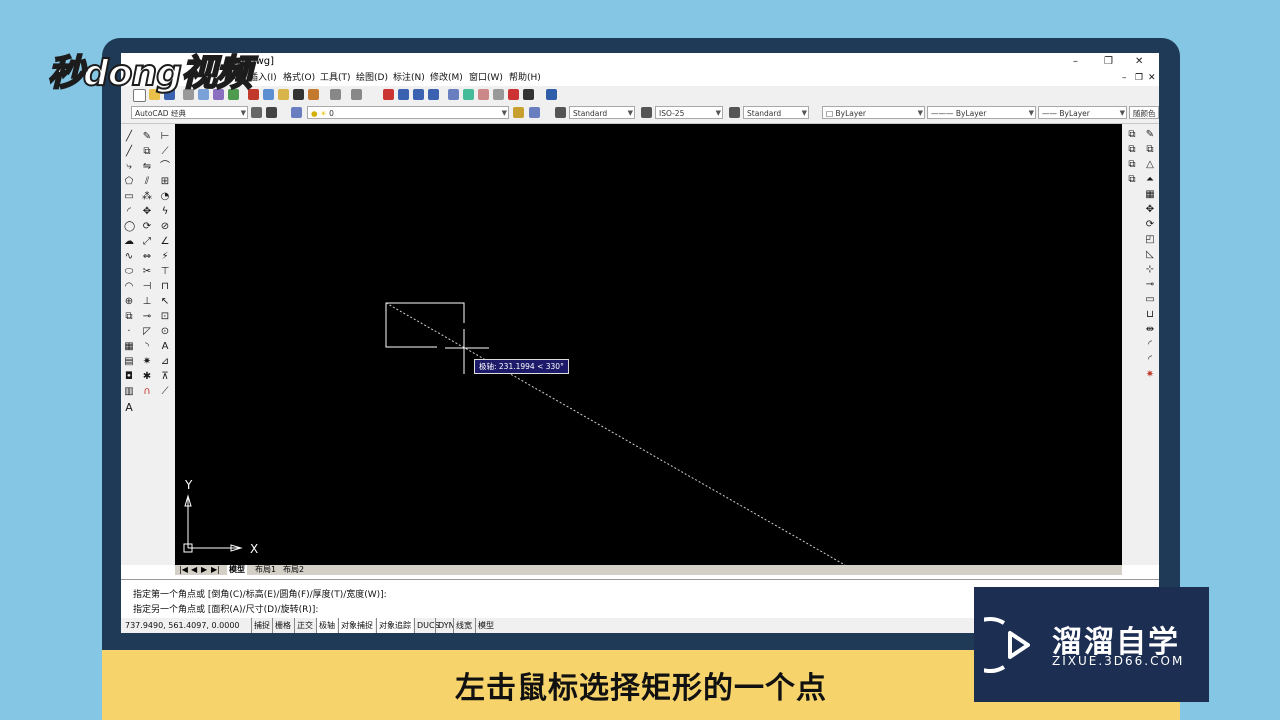 Image resolution: width=1280 pixels, height=720 pixels. What do you see at coordinates (873, 112) in the screenshot?
I see `color-select: □ ByLayer ▼` at bounding box center [873, 112].